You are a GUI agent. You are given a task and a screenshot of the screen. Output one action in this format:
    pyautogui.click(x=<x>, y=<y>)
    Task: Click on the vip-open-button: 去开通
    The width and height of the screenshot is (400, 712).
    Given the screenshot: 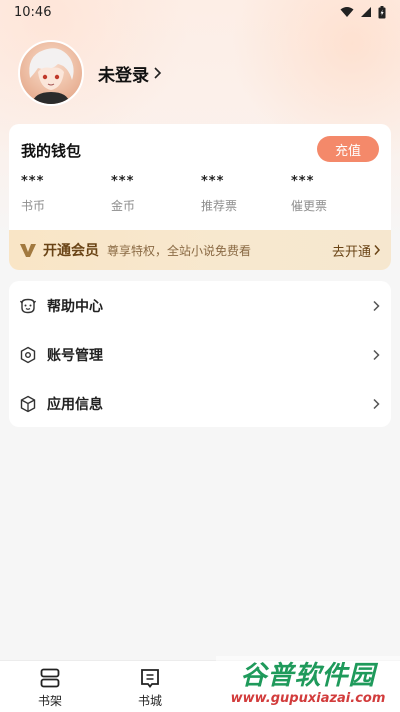 What is the action you would take?
    pyautogui.click(x=356, y=250)
    